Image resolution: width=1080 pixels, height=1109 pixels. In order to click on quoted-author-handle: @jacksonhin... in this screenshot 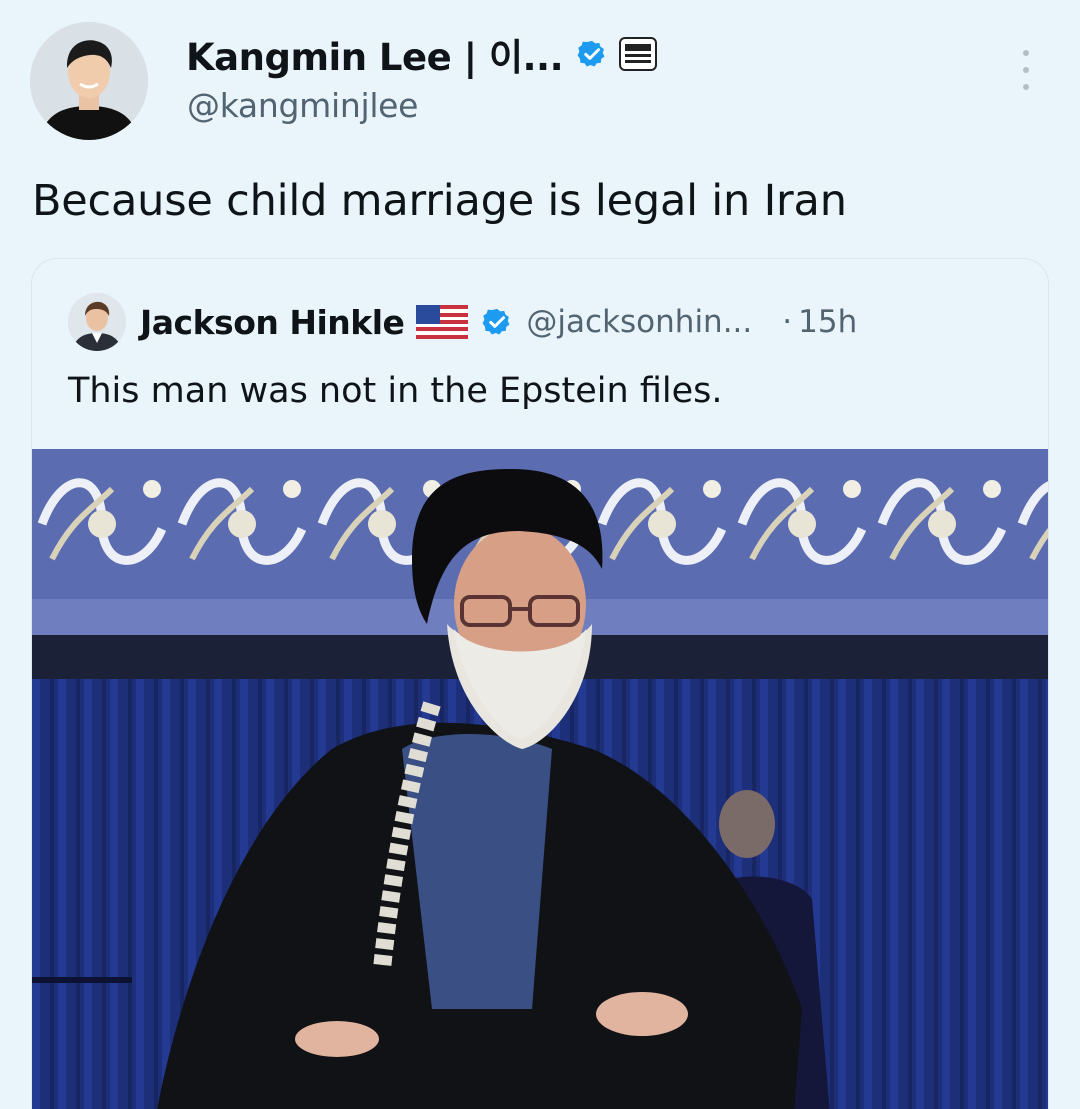, I will do `click(639, 322)`.